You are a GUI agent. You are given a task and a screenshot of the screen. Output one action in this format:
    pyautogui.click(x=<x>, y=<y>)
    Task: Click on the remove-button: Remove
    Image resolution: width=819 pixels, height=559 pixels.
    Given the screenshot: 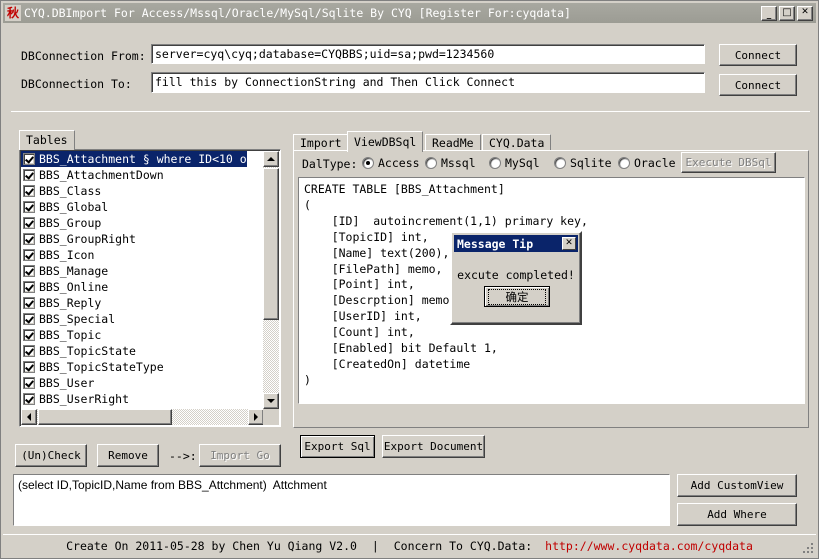 What is the action you would take?
    pyautogui.click(x=128, y=455)
    